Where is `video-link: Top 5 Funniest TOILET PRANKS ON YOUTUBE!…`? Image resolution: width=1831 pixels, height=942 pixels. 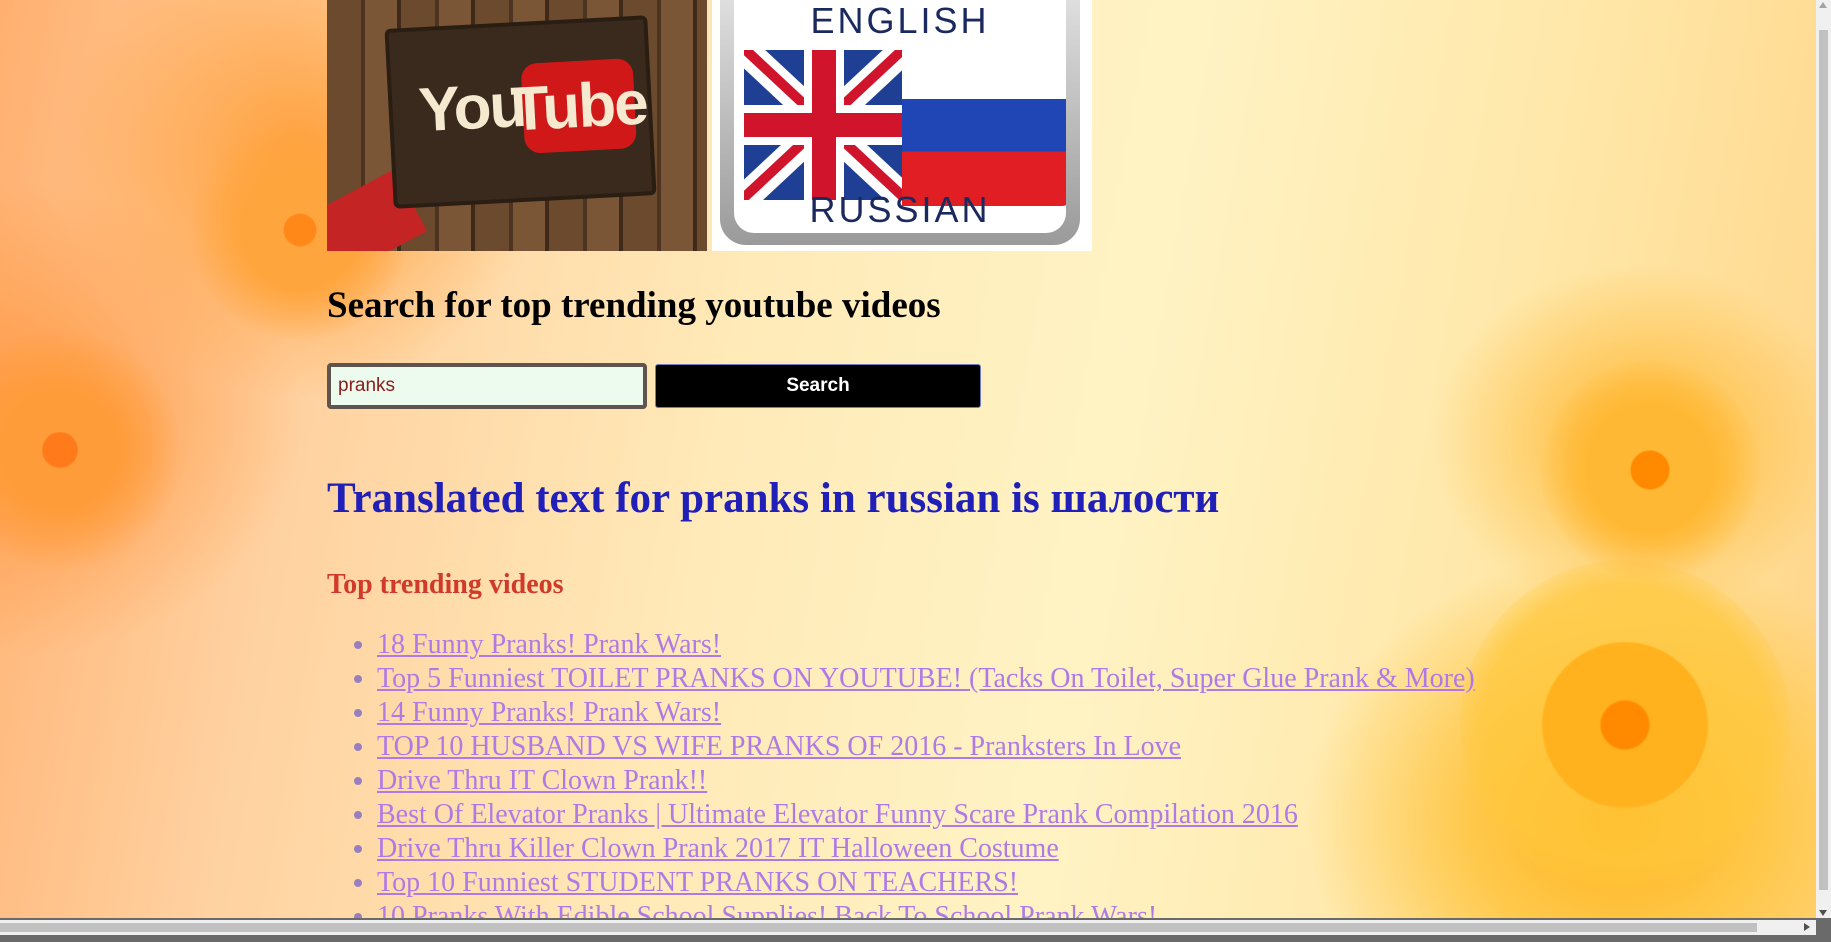 video-link: Top 5 Funniest TOILET PRANKS ON YOUTUBE!… is located at coordinates (926, 678).